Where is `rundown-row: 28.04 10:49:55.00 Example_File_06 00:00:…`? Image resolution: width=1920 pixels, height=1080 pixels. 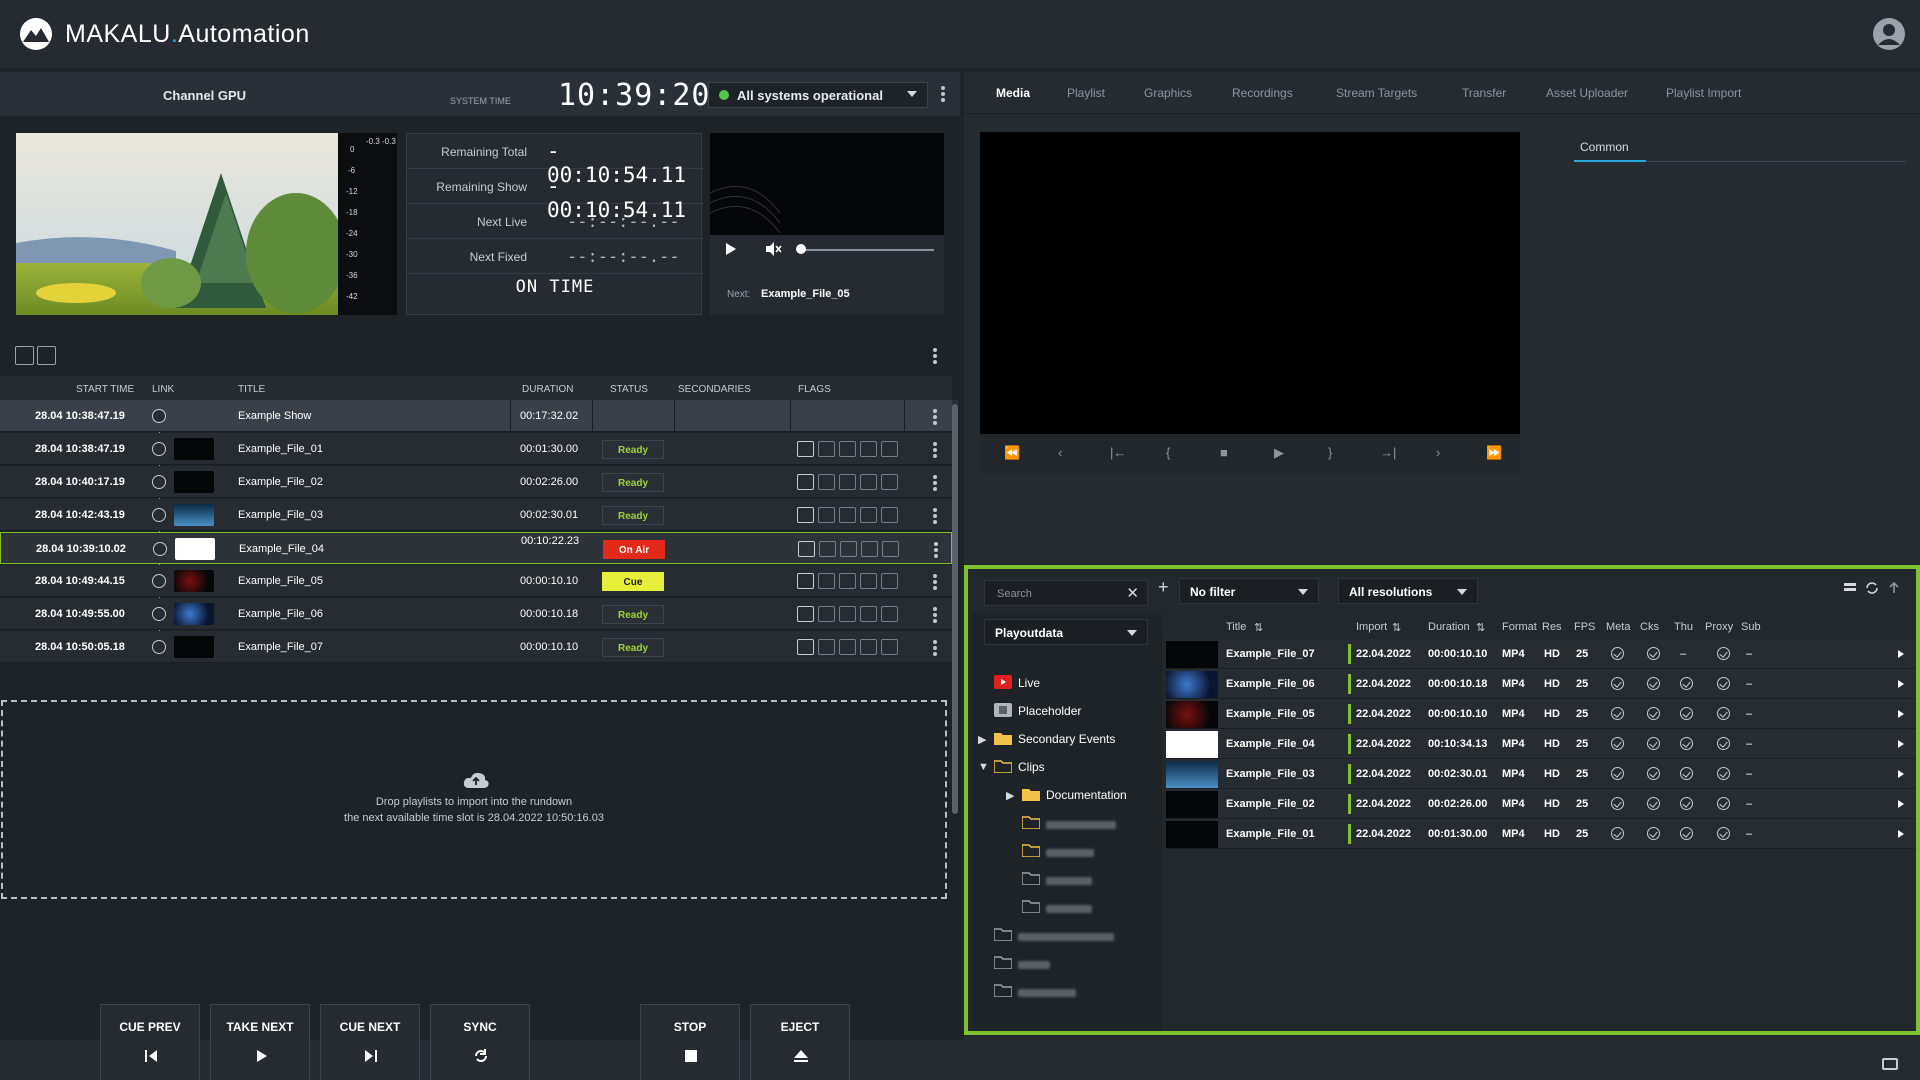 rundown-row: 28.04 10:49:55.00 Example_File_06 00:00:… is located at coordinates (476, 614).